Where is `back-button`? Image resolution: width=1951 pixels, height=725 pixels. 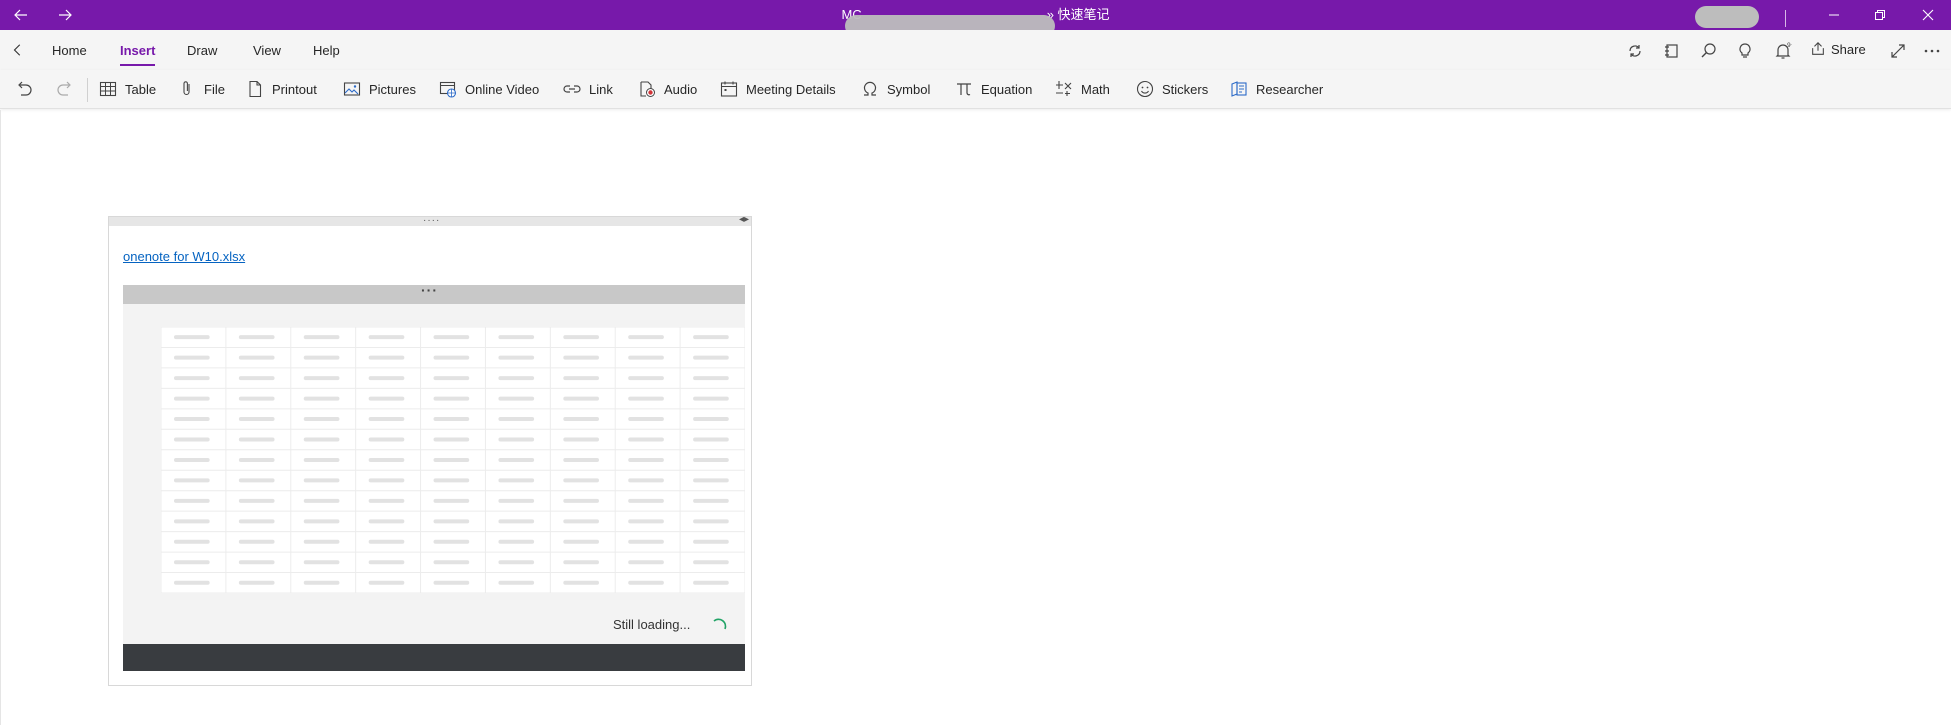
back-button is located at coordinates (18, 50).